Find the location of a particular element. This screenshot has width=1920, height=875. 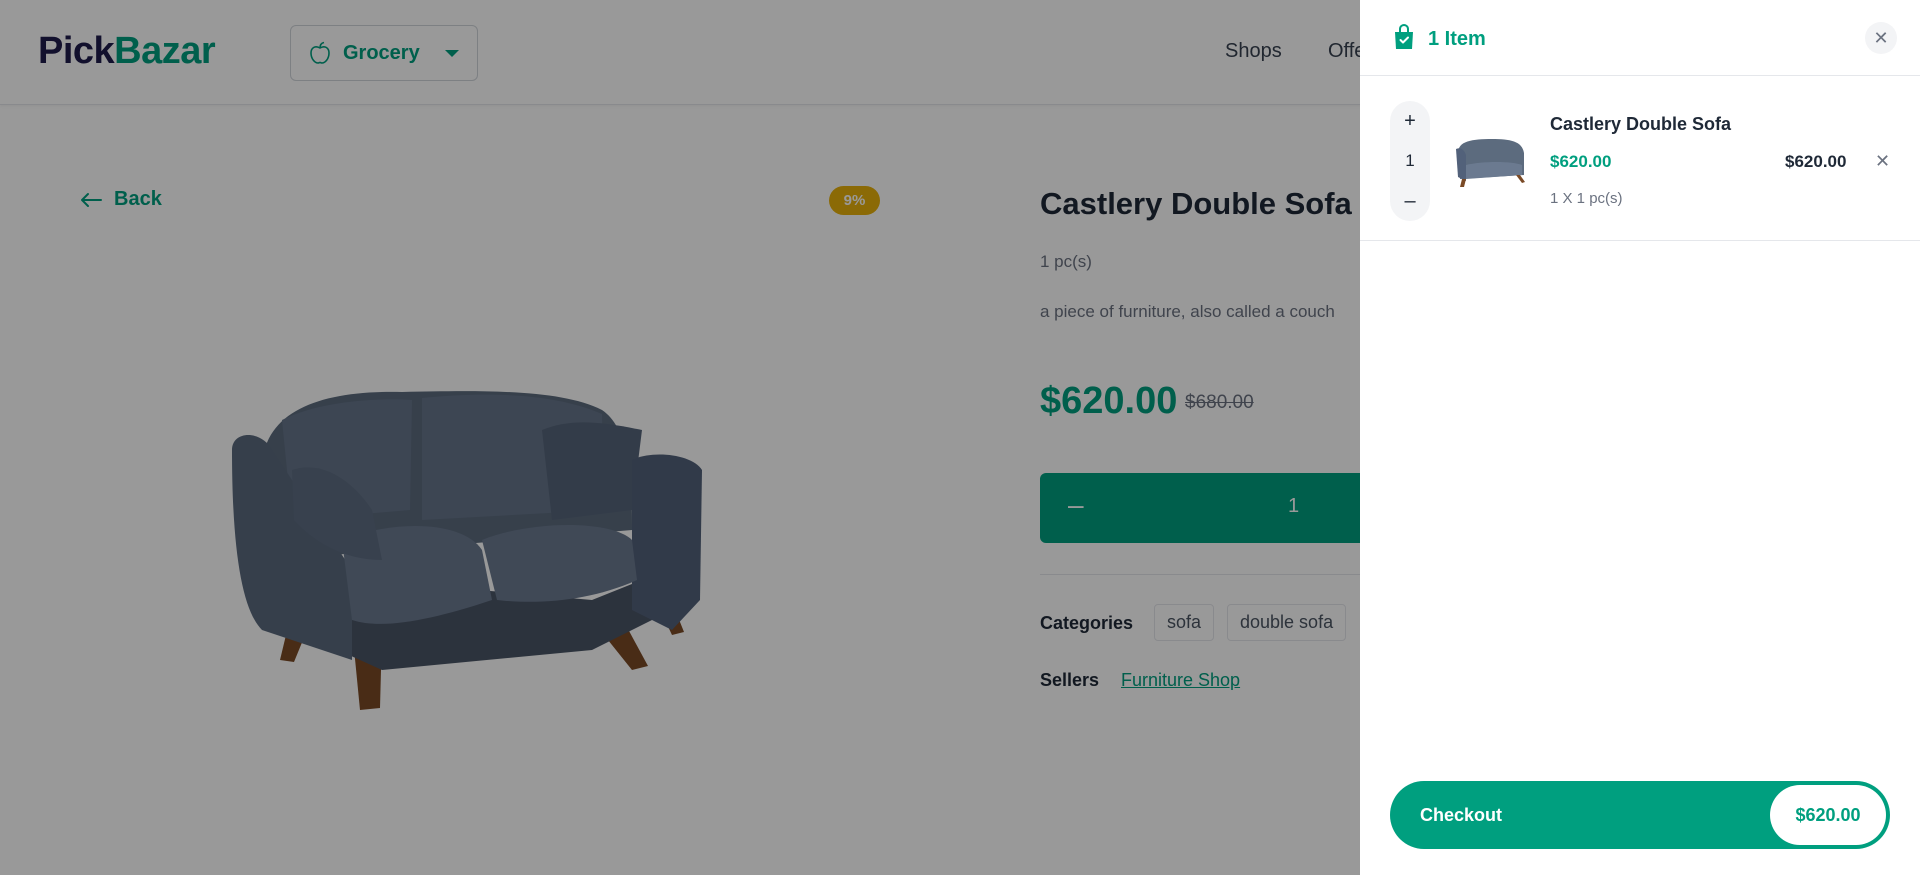

checkout-button: Checkout $620.00 is located at coordinates (1640, 815).